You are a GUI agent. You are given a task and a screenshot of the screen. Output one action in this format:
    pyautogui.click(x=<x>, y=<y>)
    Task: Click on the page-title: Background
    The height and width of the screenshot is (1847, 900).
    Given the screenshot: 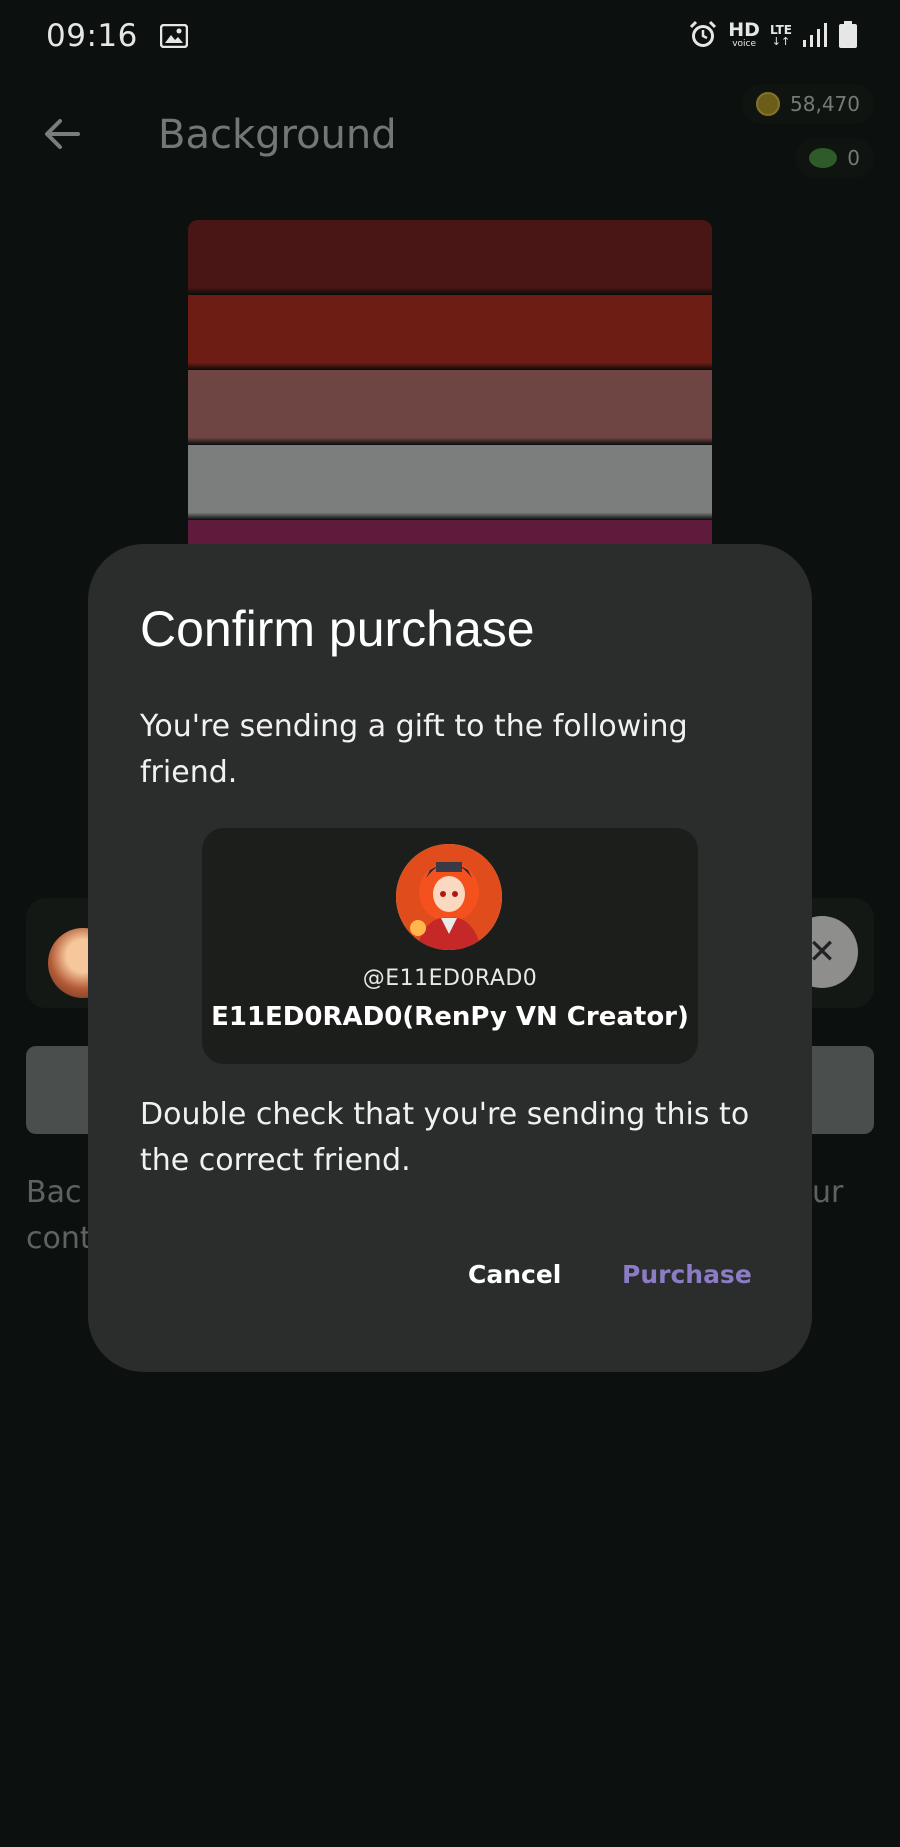 What is the action you would take?
    pyautogui.click(x=277, y=135)
    